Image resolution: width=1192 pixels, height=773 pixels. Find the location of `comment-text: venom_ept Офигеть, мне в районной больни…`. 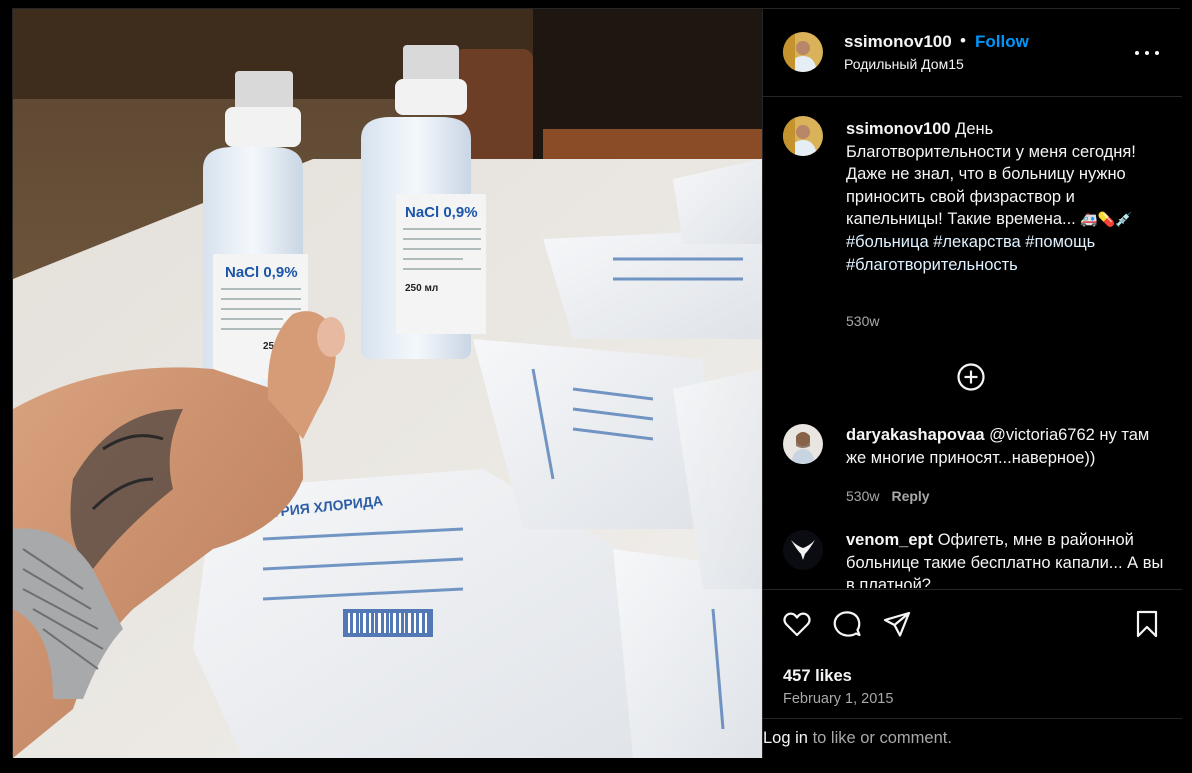

comment-text: venom_ept Офигеть, мне в районной больни… is located at coordinates (1006, 558).